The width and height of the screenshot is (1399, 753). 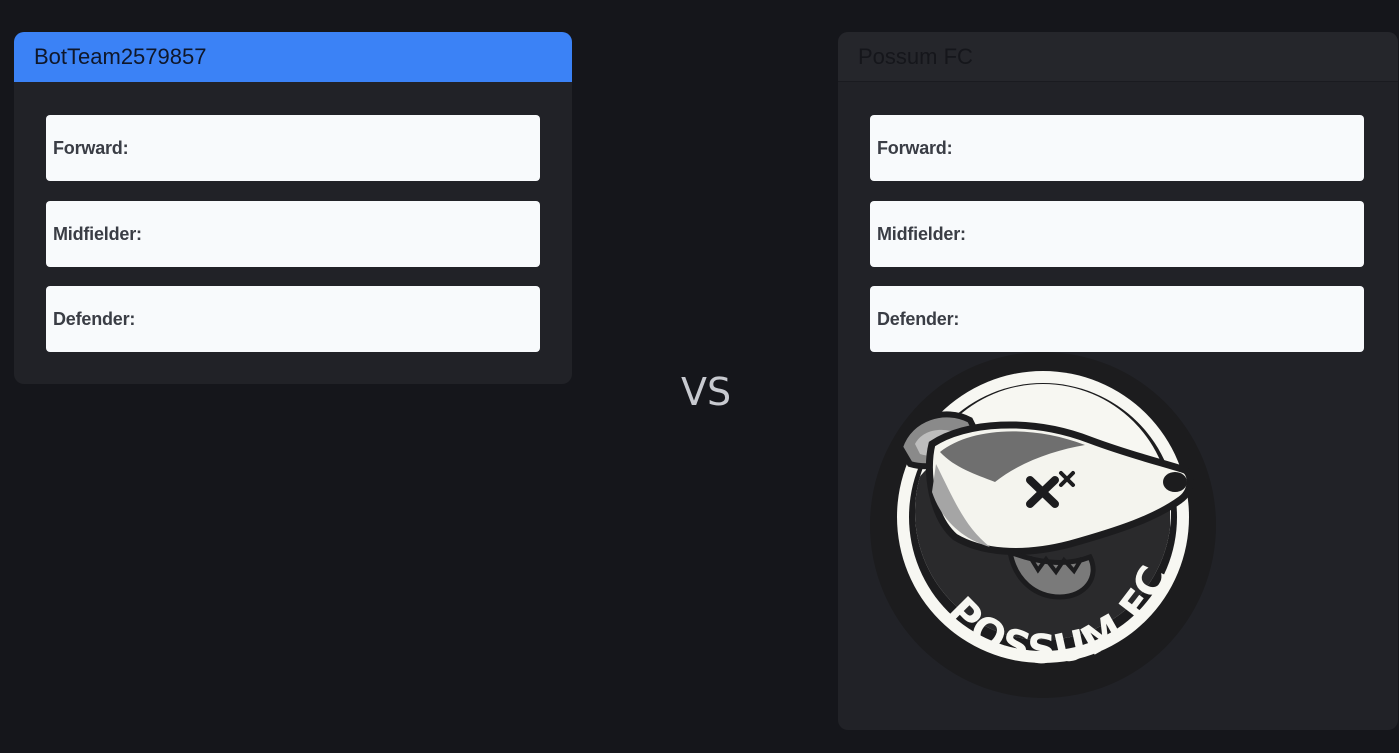 What do you see at coordinates (706, 392) in the screenshot?
I see `versus-label: VS` at bounding box center [706, 392].